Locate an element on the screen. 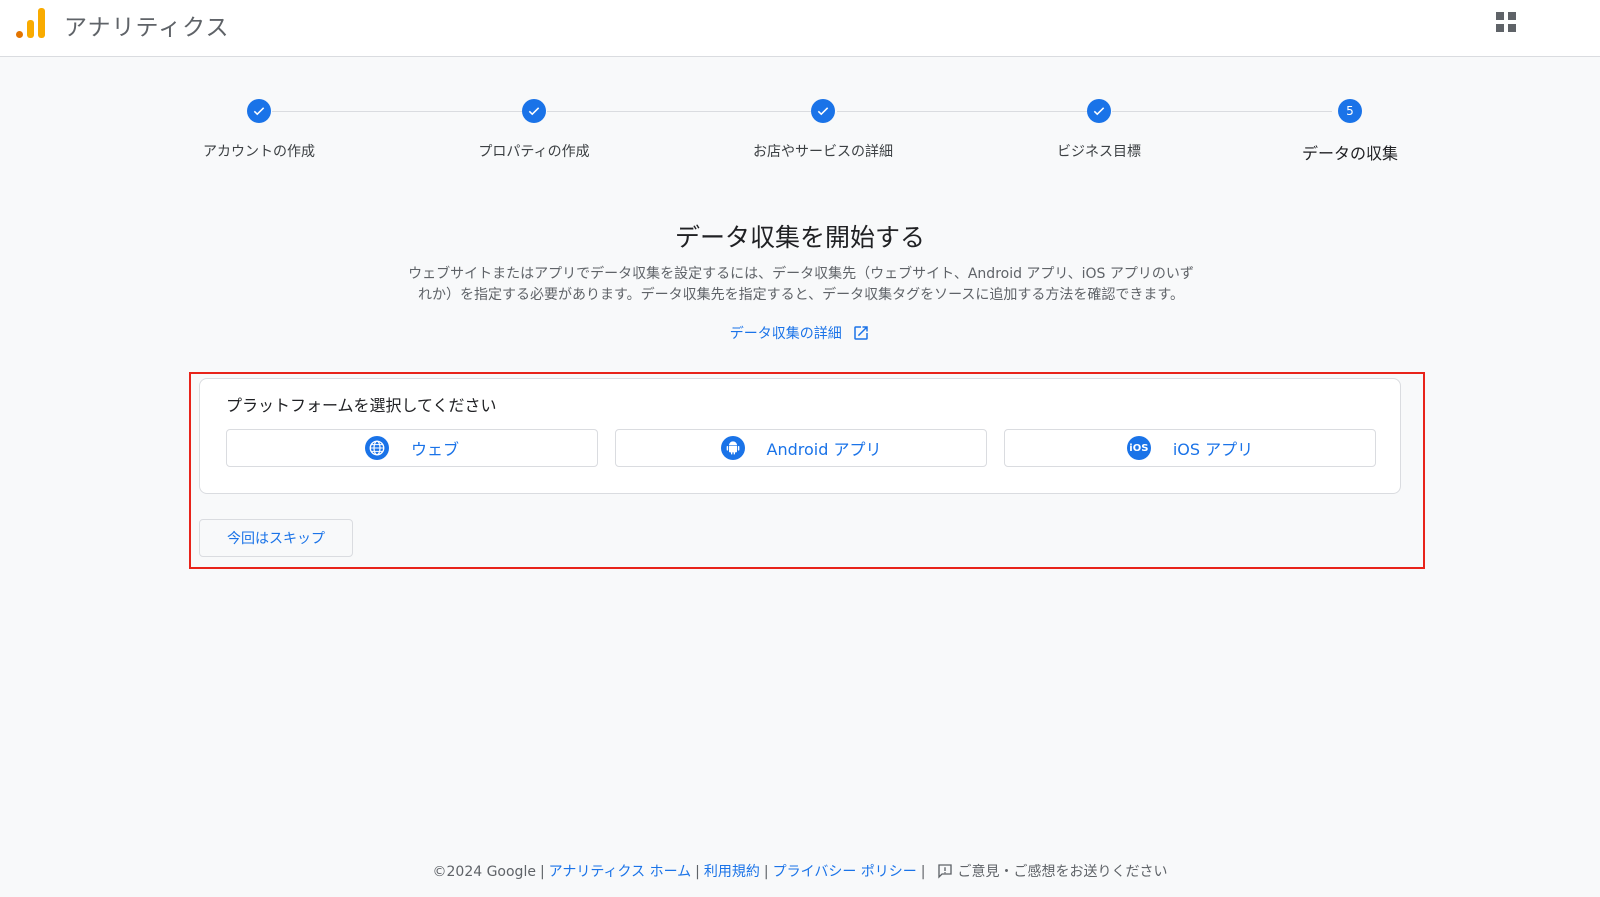 Image resolution: width=1600 pixels, height=897 pixels. footer-privacy-link: プライバシー ポリシー is located at coordinates (845, 872).